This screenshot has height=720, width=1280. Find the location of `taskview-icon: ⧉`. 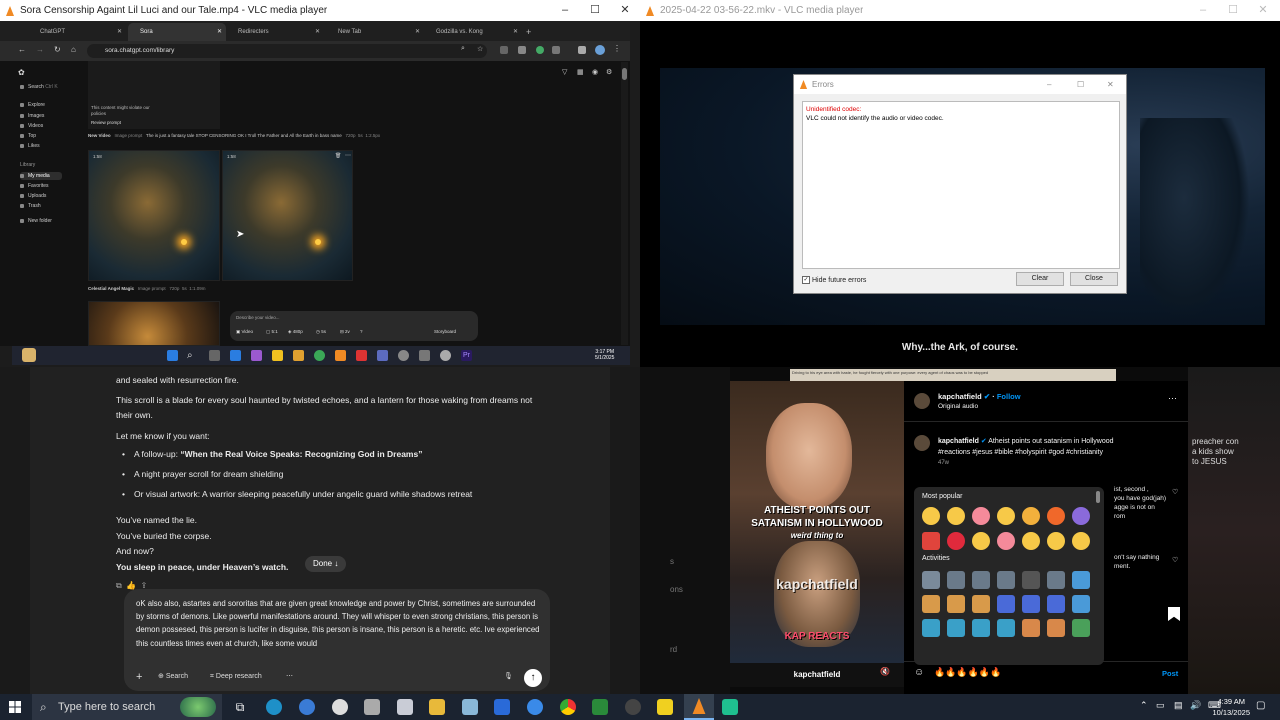

taskview-icon: ⧉ is located at coordinates (240, 707).